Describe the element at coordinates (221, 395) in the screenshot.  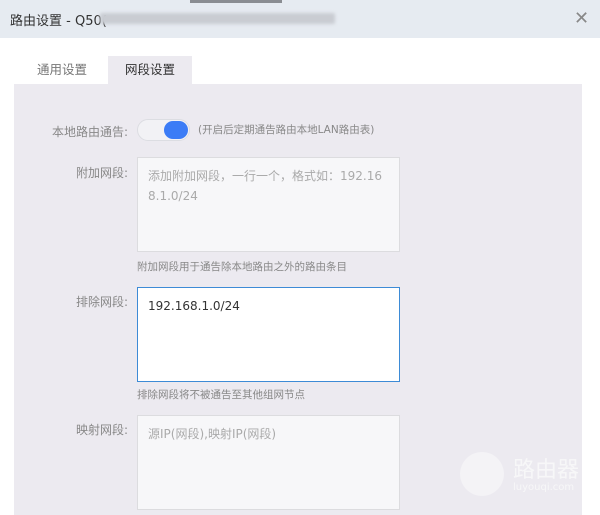
I see `exclude-segment-hint: 排除网段将不被通告至其他组网节点` at that location.